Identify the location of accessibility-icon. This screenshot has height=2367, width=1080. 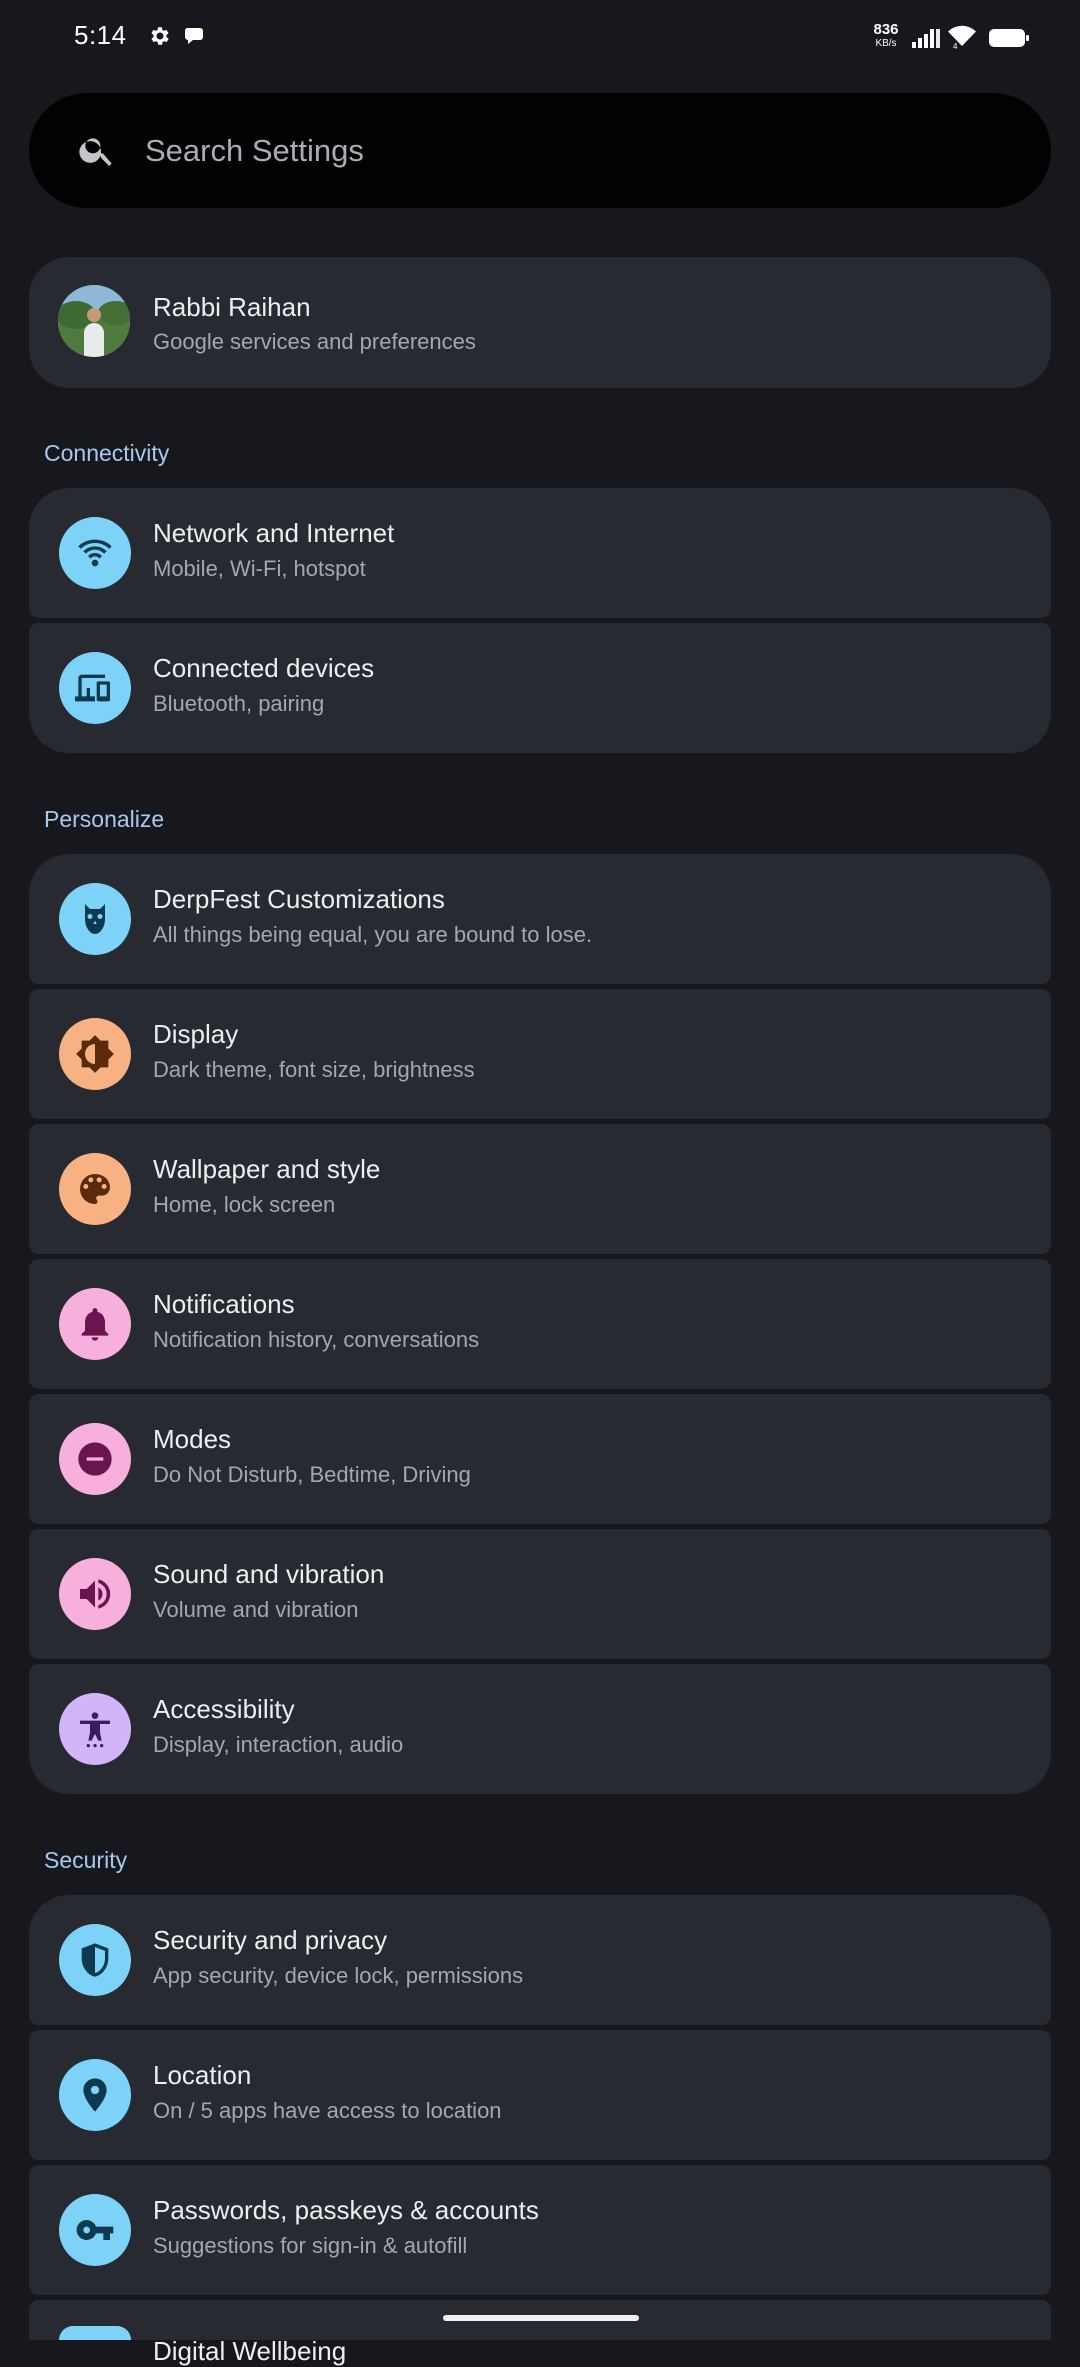
(95, 1729).